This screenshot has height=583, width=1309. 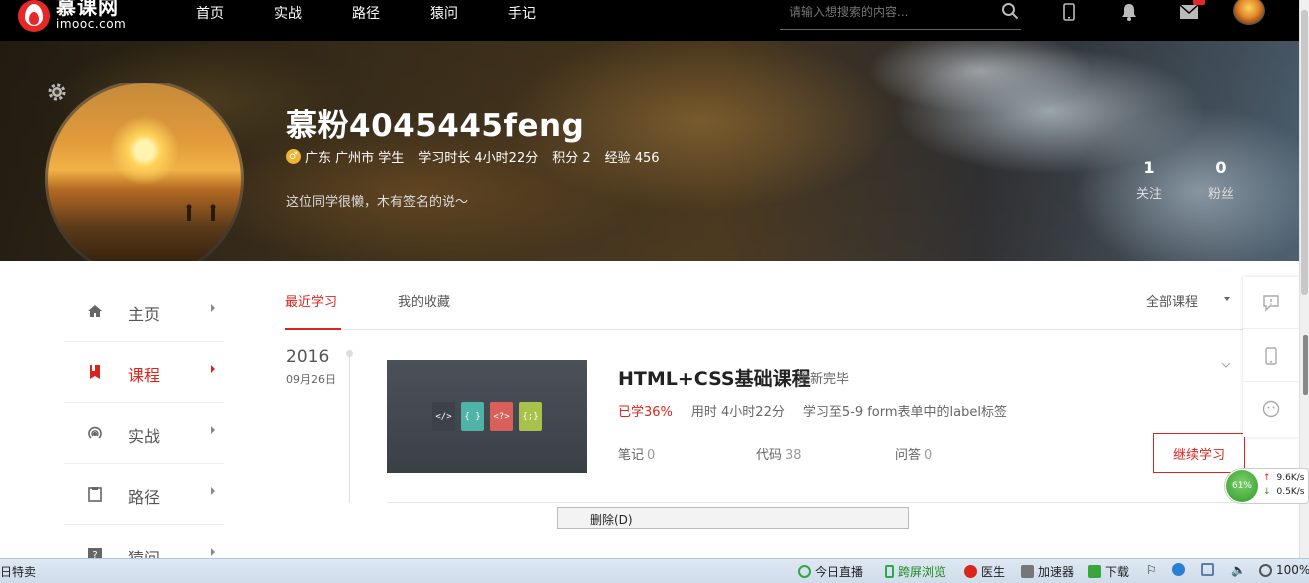 What do you see at coordinates (530, 416) in the screenshot?
I see `js-file-icon: {;}` at bounding box center [530, 416].